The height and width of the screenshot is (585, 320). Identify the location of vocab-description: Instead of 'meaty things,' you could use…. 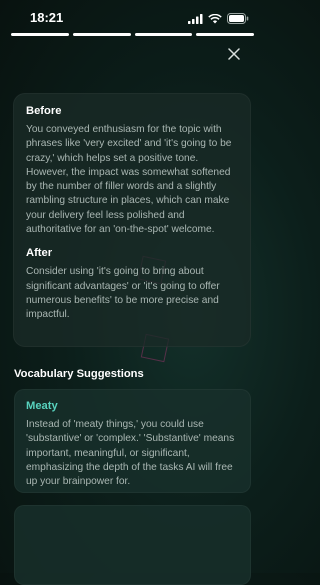
(130, 453).